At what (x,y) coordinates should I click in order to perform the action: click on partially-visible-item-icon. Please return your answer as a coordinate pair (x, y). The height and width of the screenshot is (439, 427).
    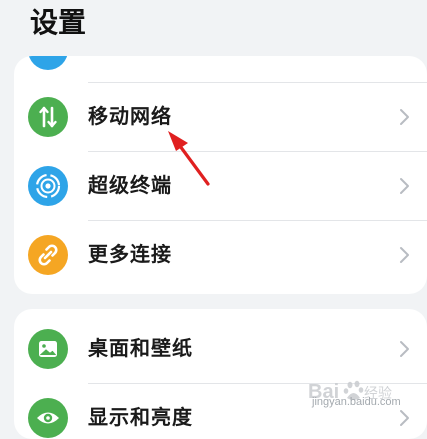
    Looking at the image, I should click on (48, 63).